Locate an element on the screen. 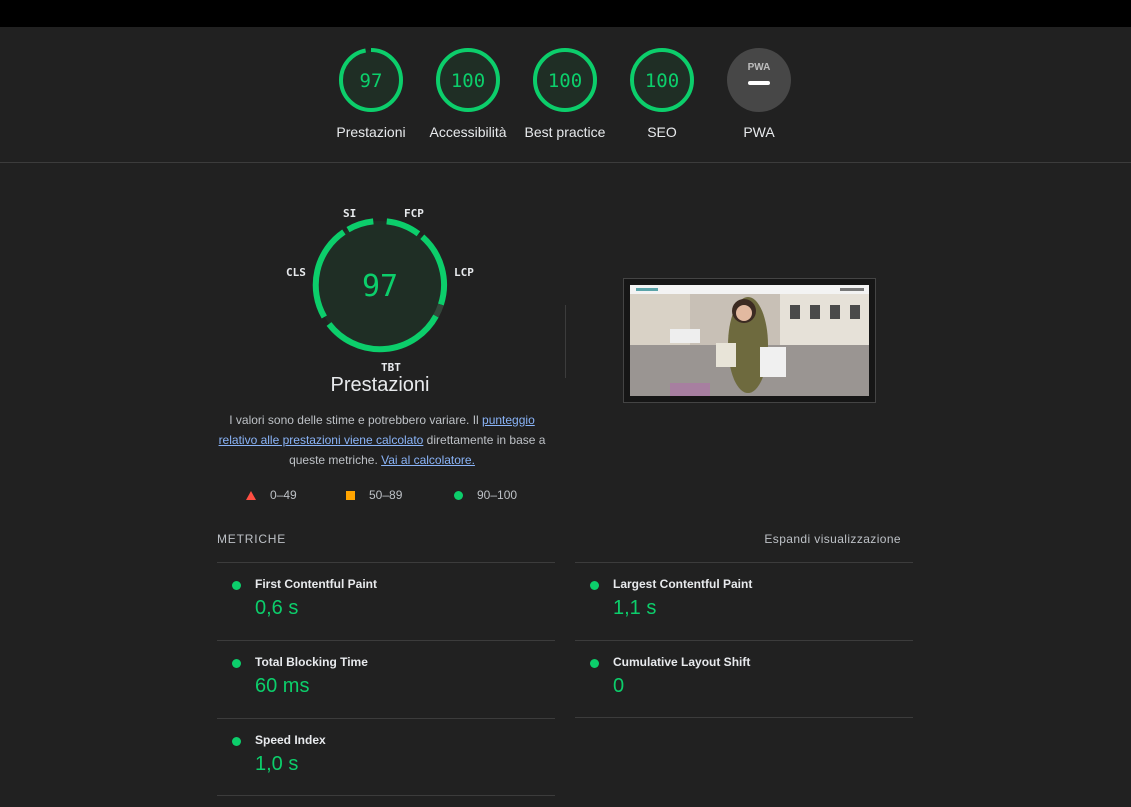 Image resolution: width=1131 pixels, height=807 pixels. metrics-title: METRICHE is located at coordinates (252, 539).